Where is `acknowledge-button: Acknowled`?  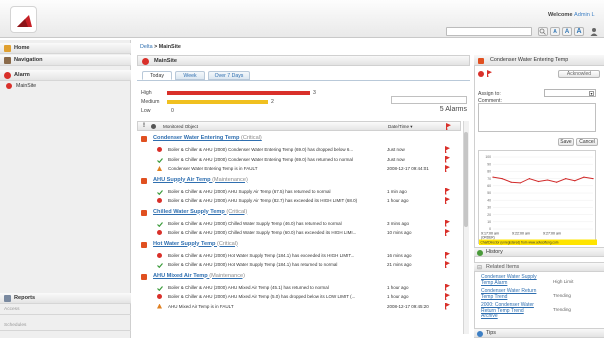 acknowledge-button: Acknowled is located at coordinates (579, 74).